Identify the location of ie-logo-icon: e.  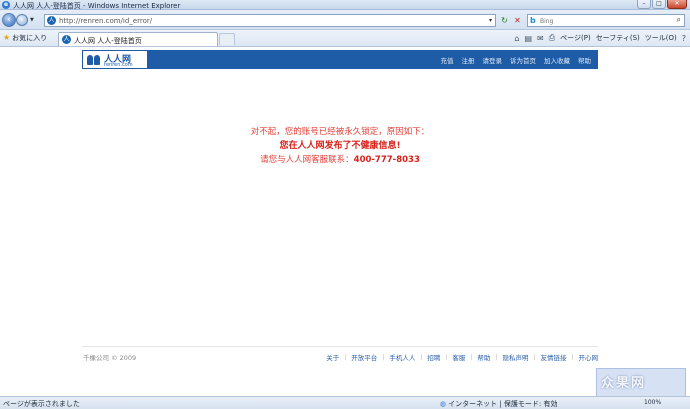
(6, 5).